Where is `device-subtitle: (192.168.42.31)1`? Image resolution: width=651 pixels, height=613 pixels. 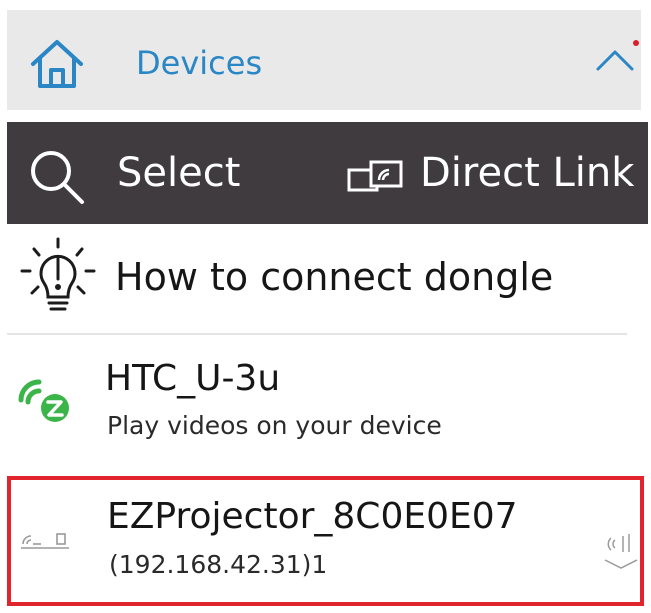 device-subtitle: (192.168.42.31)1 is located at coordinates (218, 564).